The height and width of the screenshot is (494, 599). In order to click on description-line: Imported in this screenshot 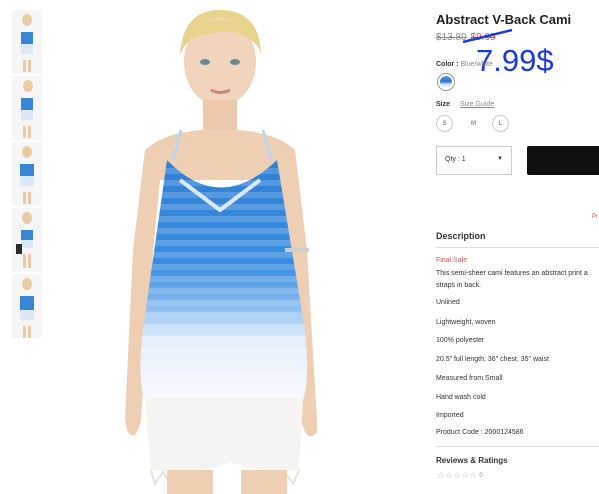, I will do `click(450, 415)`.